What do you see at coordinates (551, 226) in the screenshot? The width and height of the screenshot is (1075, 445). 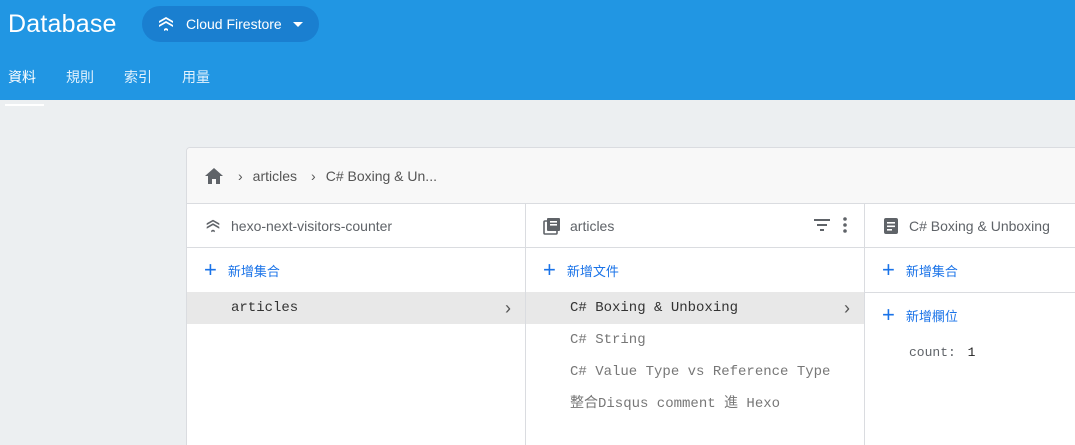 I see `collection-icon` at bounding box center [551, 226].